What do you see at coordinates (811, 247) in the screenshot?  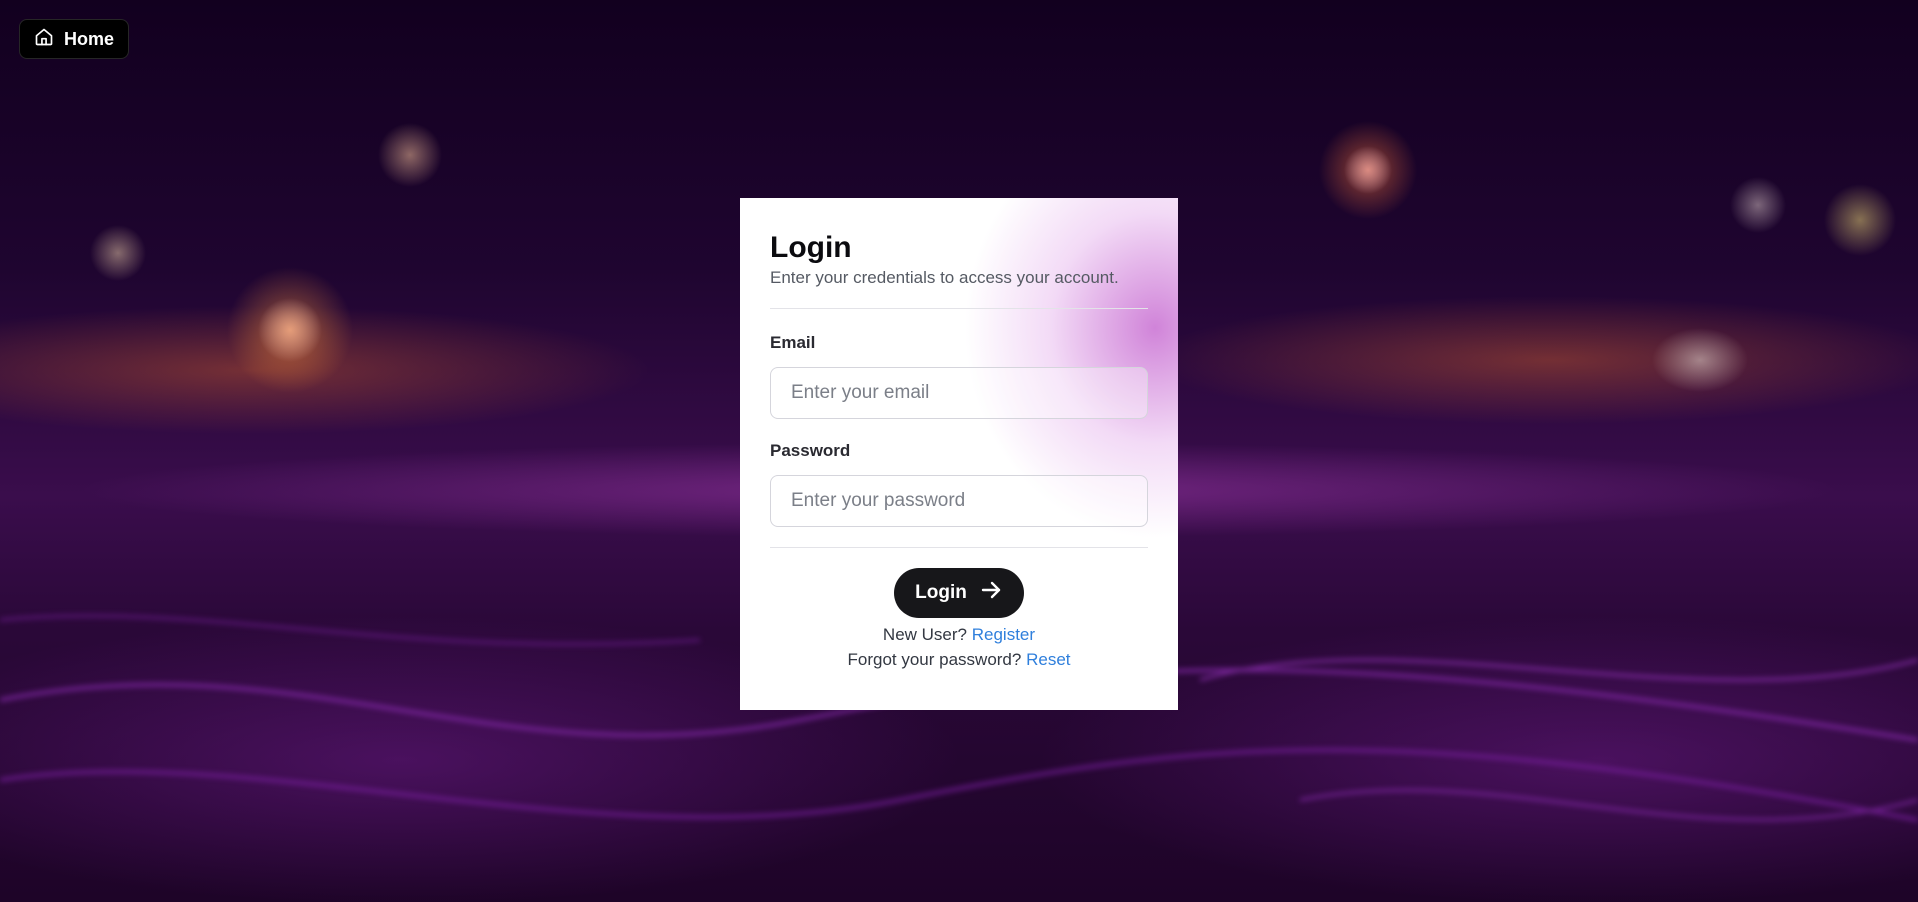 I see `page-title: Login` at bounding box center [811, 247].